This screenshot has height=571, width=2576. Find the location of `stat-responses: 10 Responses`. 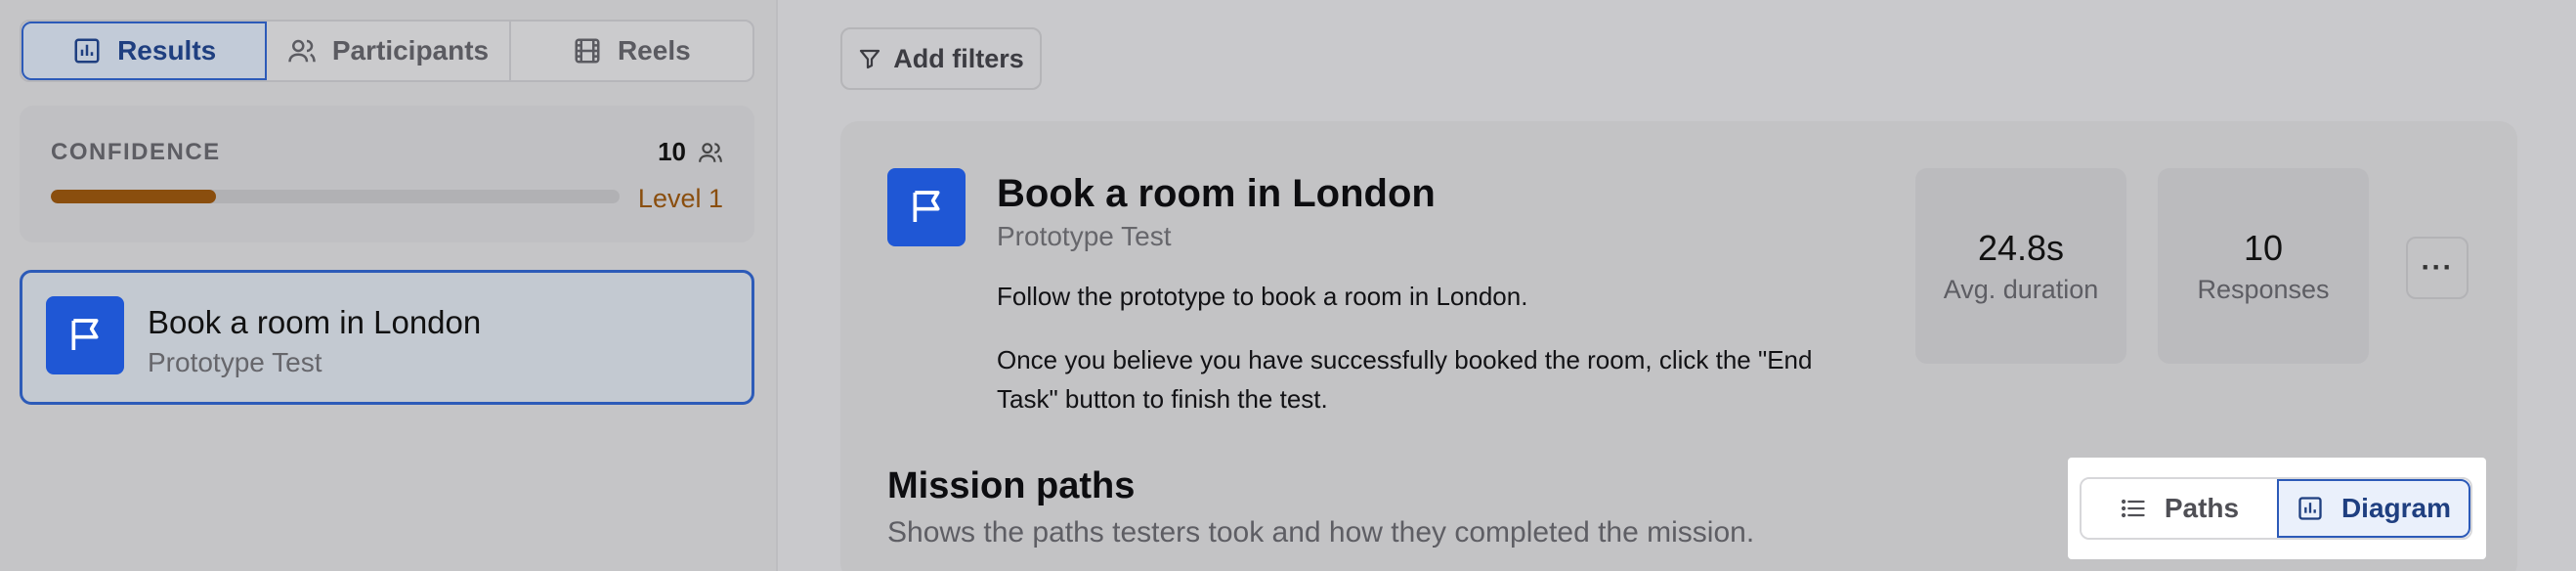

stat-responses: 10 Responses is located at coordinates (2263, 266).